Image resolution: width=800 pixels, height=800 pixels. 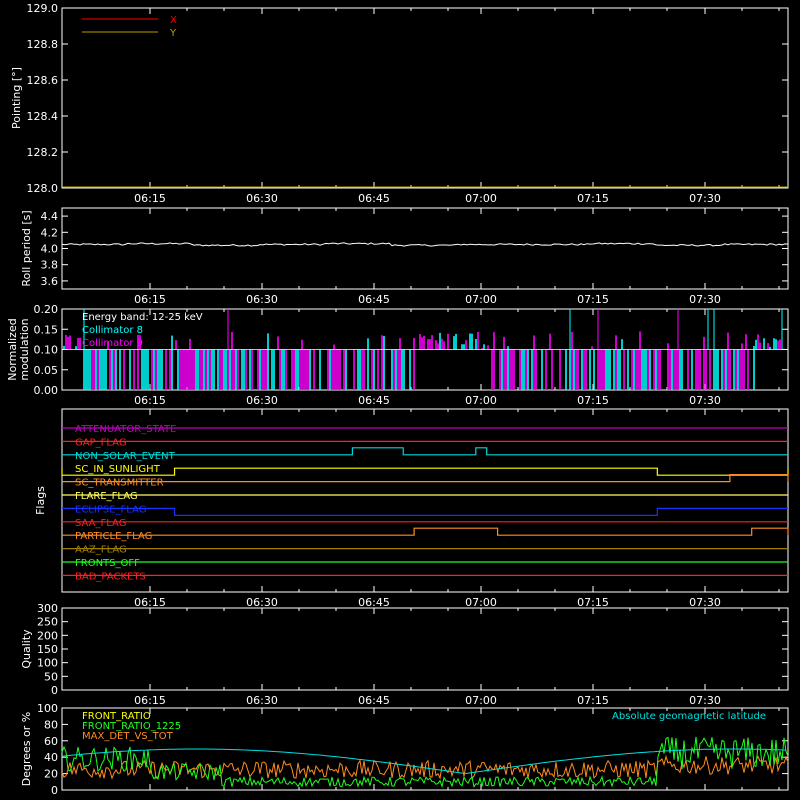 What do you see at coordinates (150, 602) in the screenshot?
I see `flags-xtick-label: 06:15` at bounding box center [150, 602].